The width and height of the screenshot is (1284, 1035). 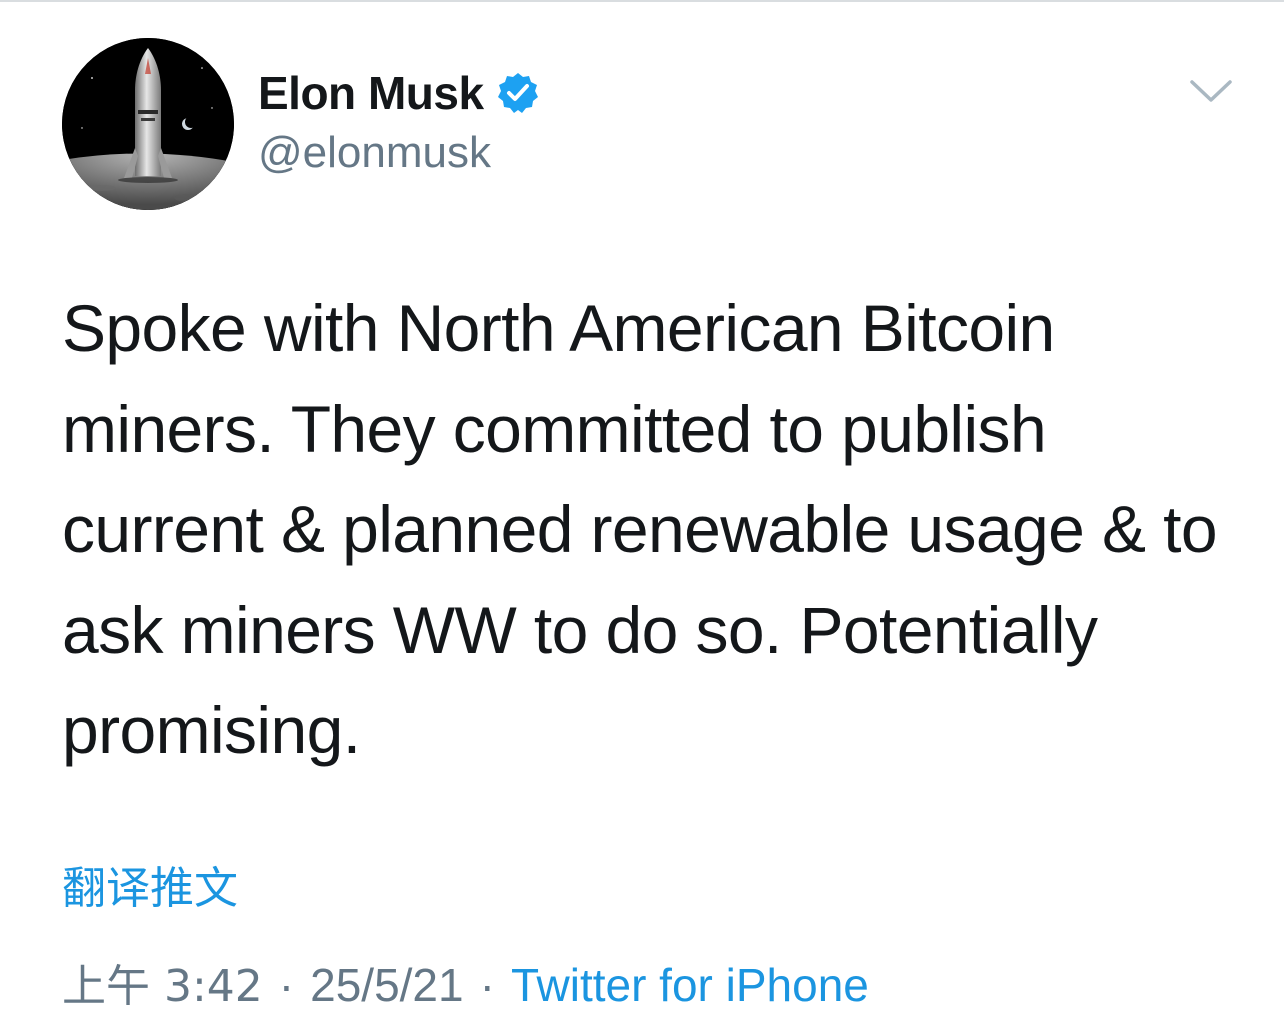 What do you see at coordinates (371, 93) in the screenshot?
I see `author-display-name: Elon Musk` at bounding box center [371, 93].